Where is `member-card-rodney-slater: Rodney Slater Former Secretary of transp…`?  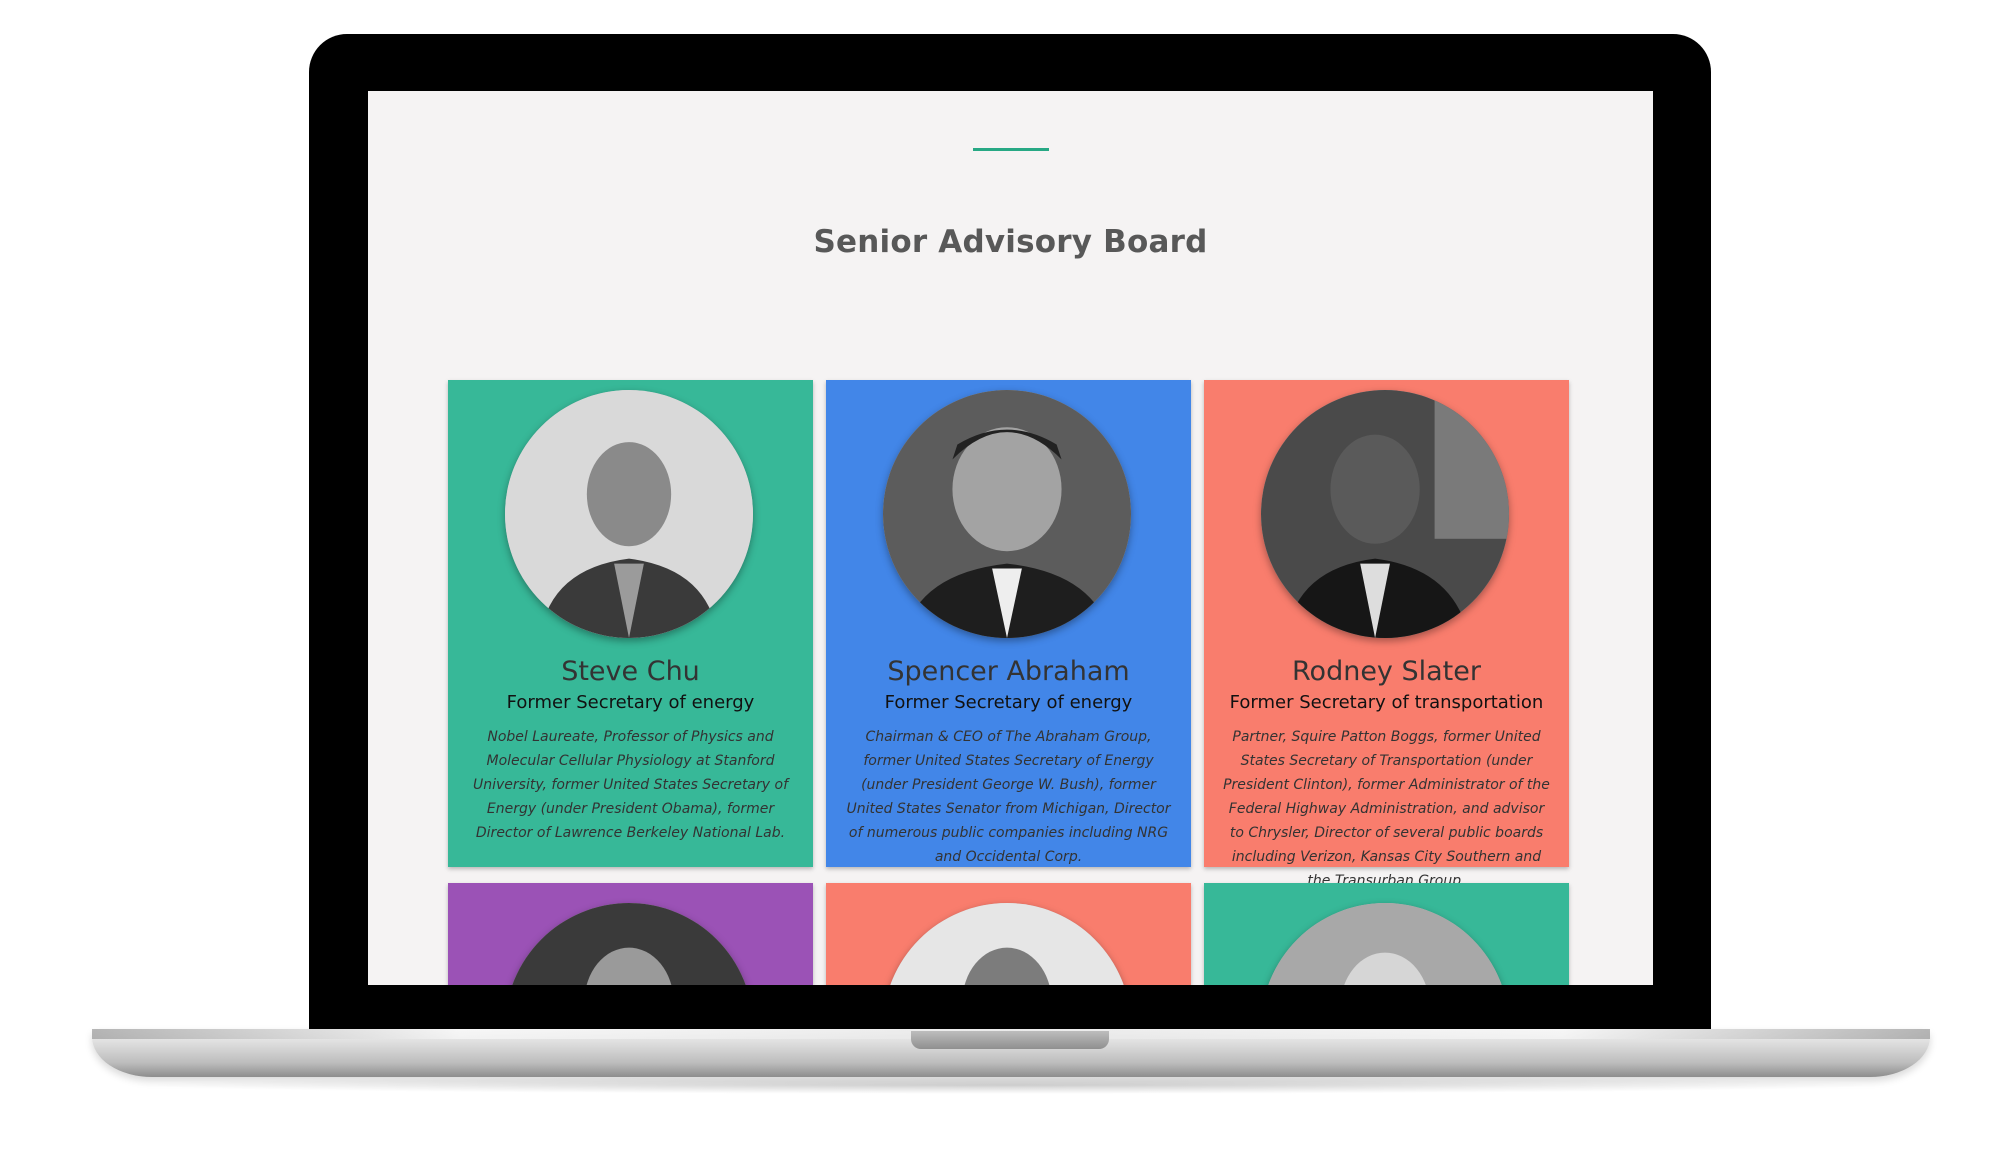
member-card-rodney-slater: Rodney Slater Former Secretary of transp… is located at coordinates (1386, 634).